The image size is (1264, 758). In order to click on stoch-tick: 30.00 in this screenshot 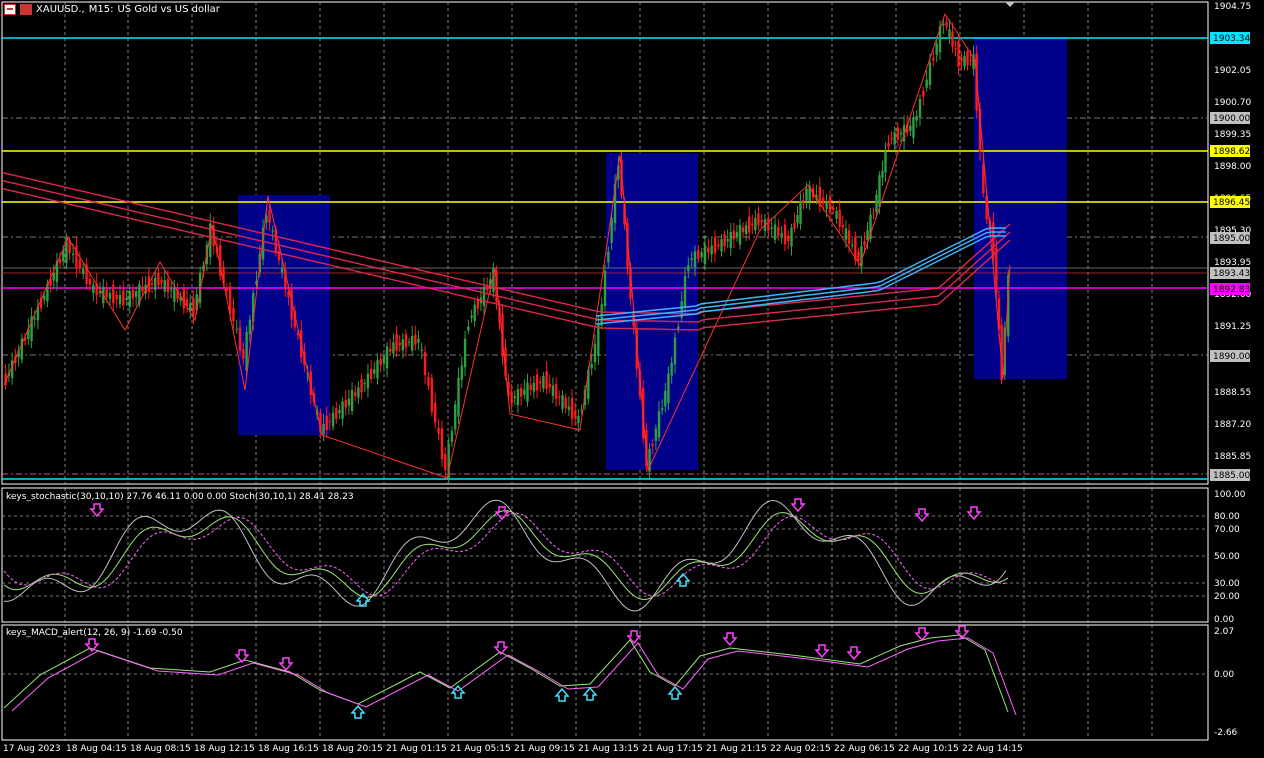, I will do `click(1227, 584)`.